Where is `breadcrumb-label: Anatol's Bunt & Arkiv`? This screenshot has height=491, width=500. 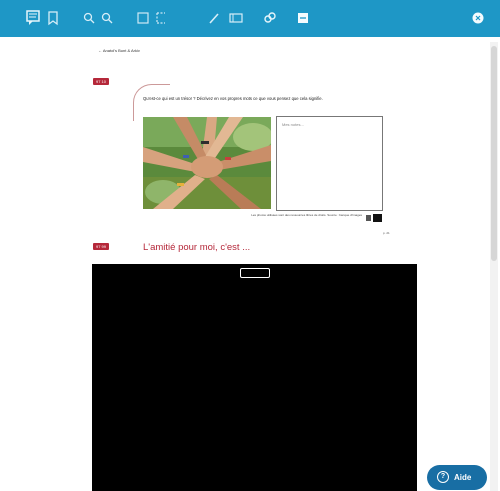
breadcrumb-label: Anatol's Bunt & Arkiv is located at coordinates (121, 50).